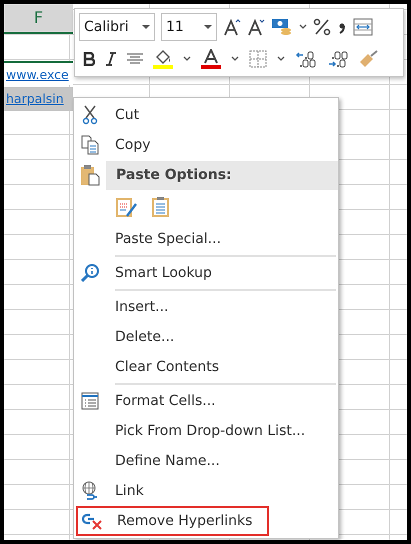  I want to click on clipboard-icon, so click(90, 175).